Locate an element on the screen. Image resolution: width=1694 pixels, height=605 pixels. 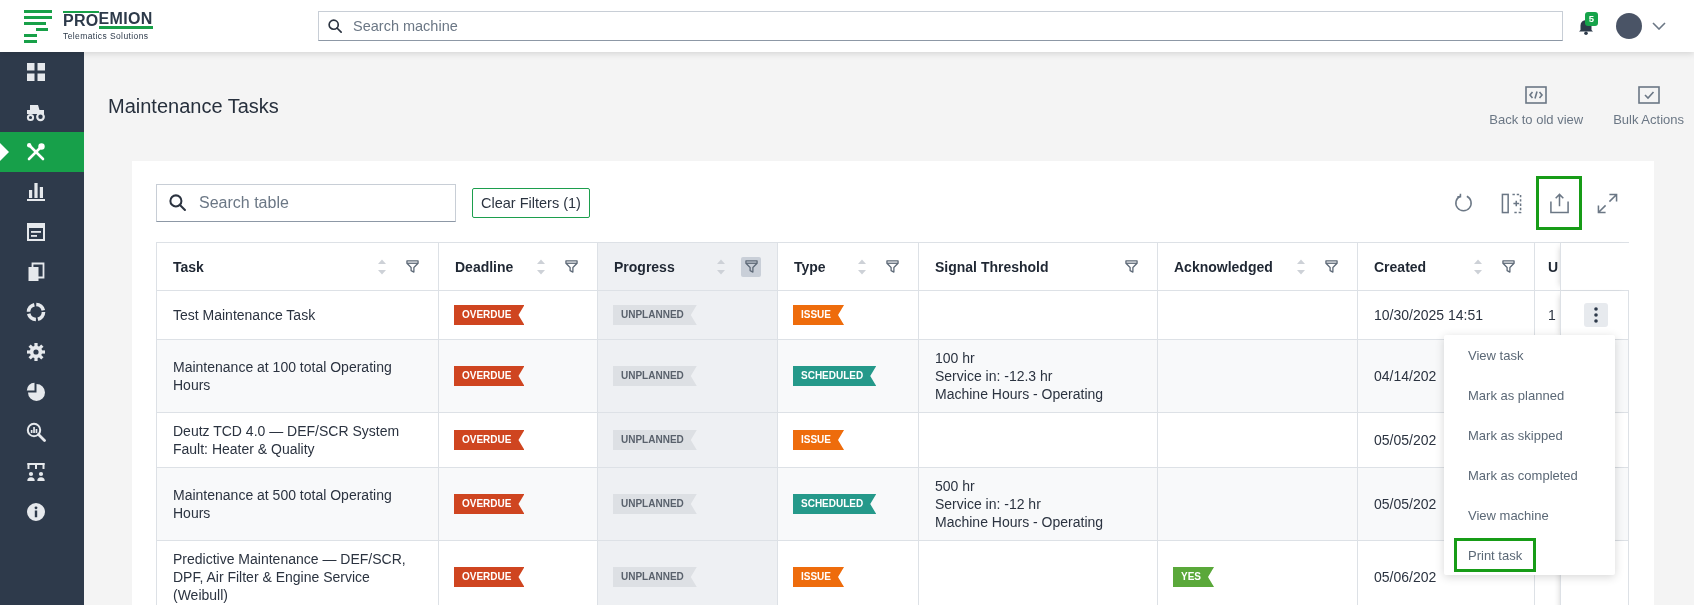
code-icon is located at coordinates (1536, 95).